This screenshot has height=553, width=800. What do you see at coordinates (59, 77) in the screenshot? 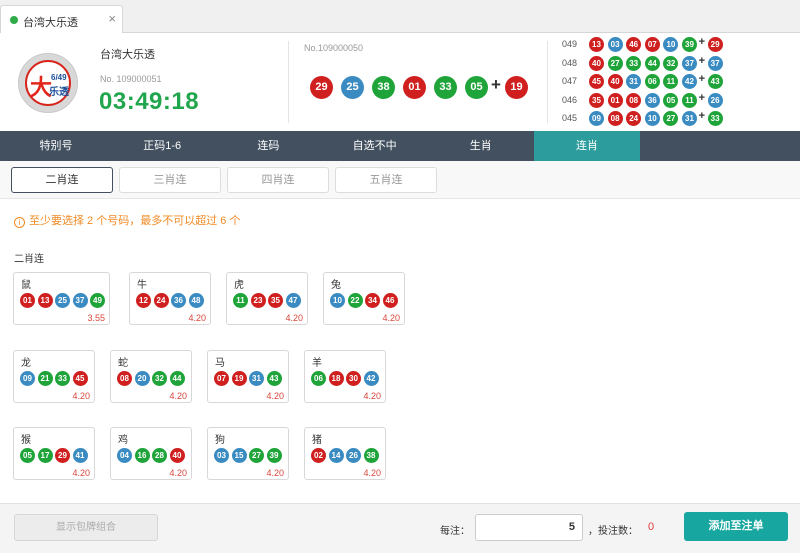
I see `logo-649: 6/49` at bounding box center [59, 77].